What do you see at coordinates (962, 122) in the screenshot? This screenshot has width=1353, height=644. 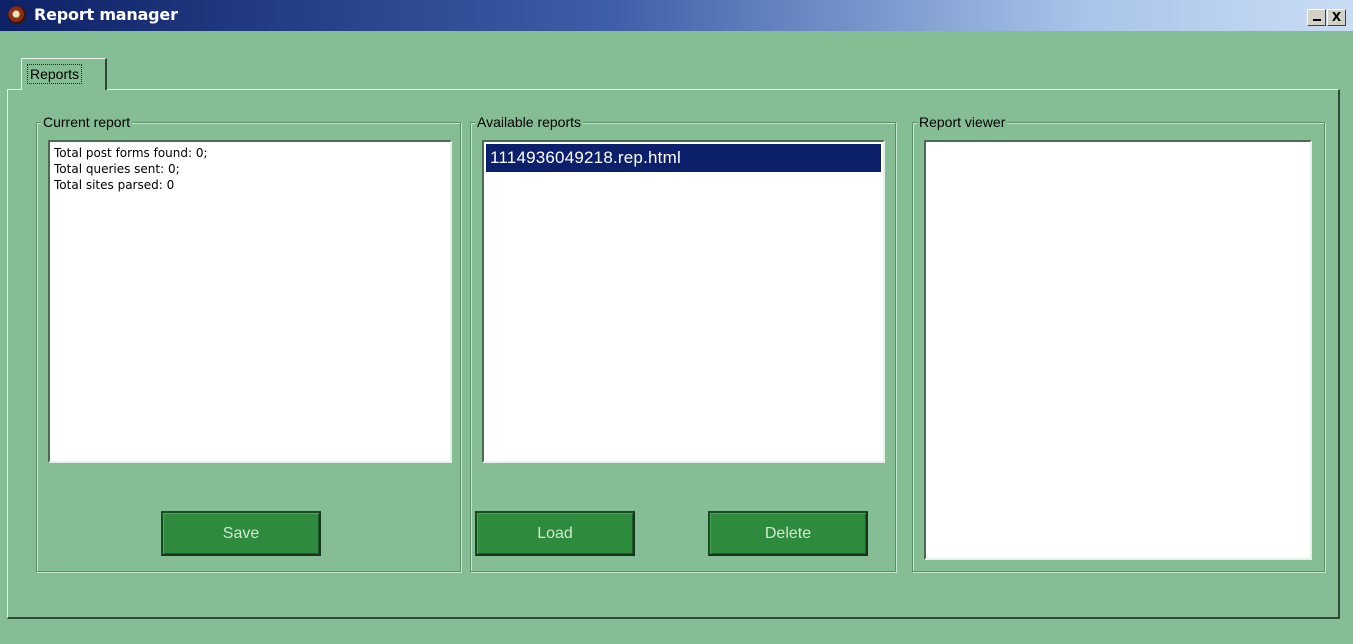 I see `report-viewer-title: Report viewer` at bounding box center [962, 122].